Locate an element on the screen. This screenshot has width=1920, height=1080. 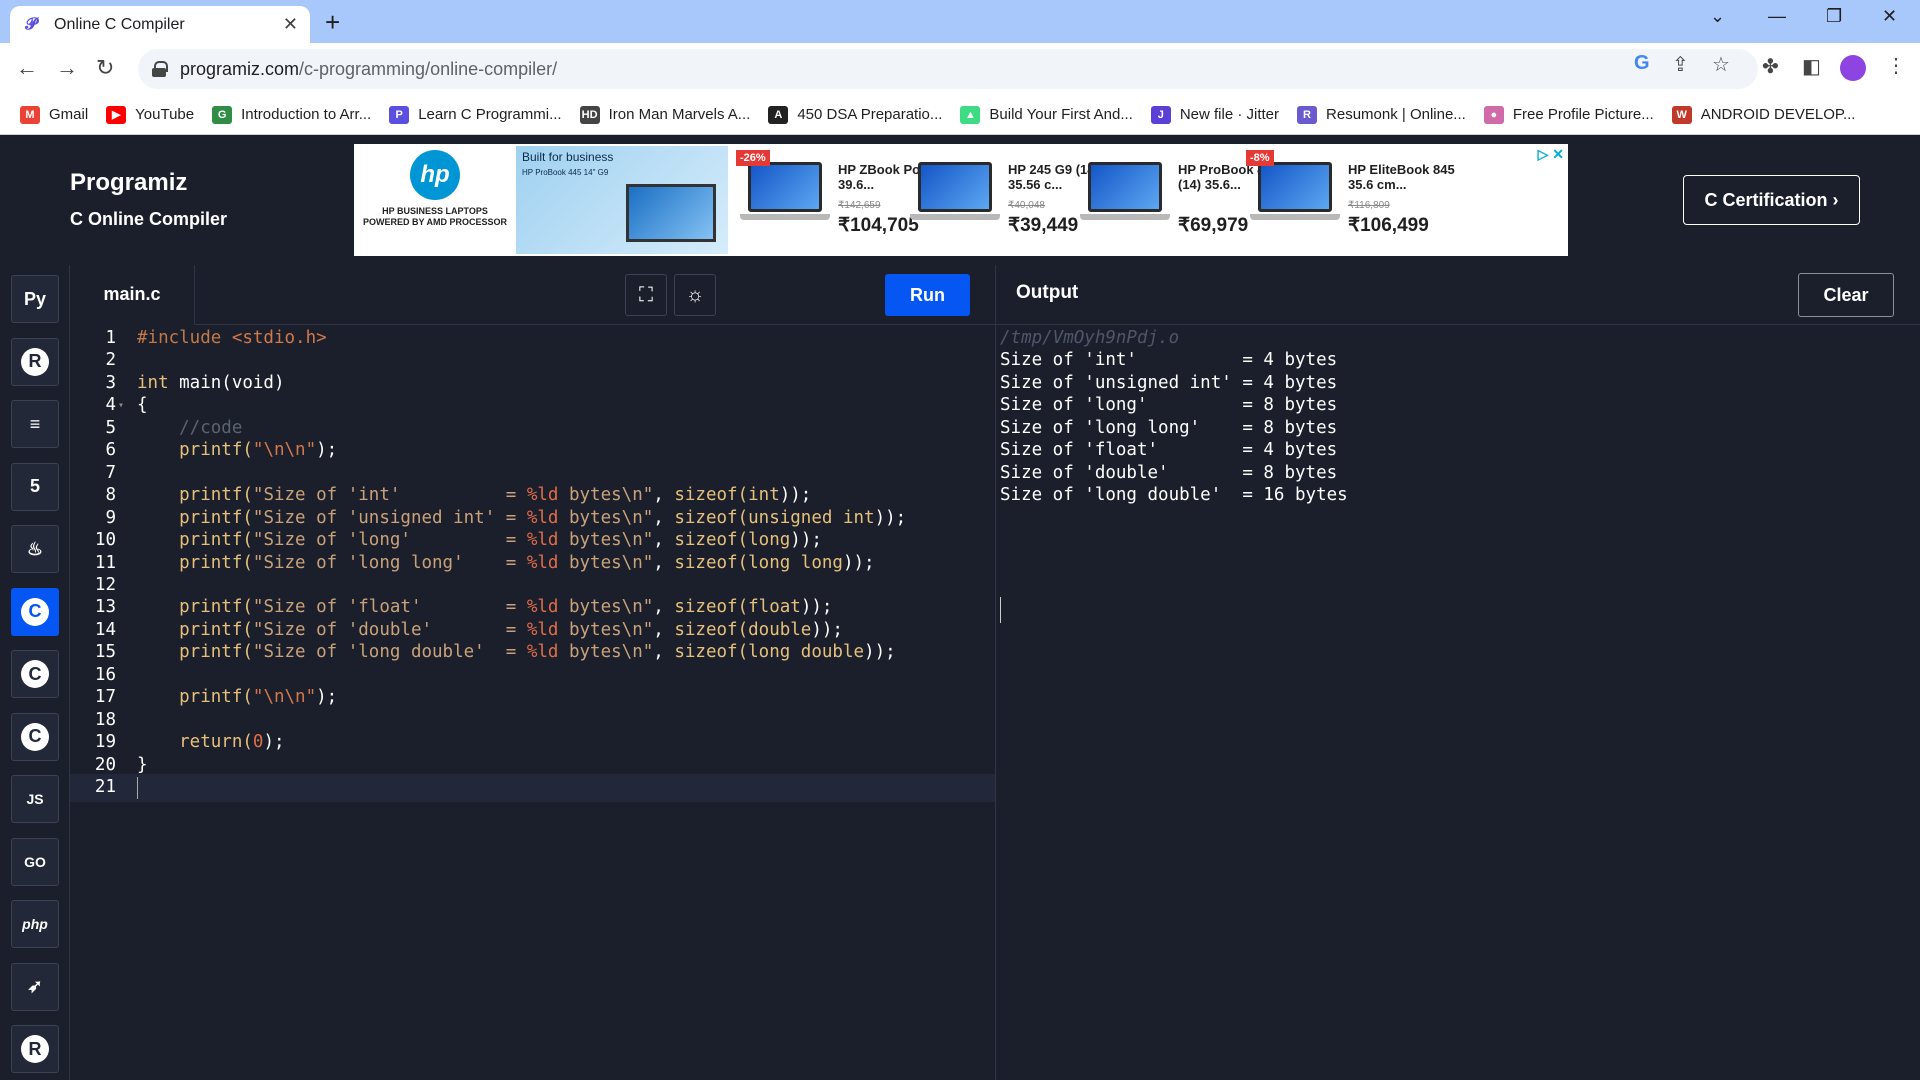
programiz-icon: P is located at coordinates (399, 114).